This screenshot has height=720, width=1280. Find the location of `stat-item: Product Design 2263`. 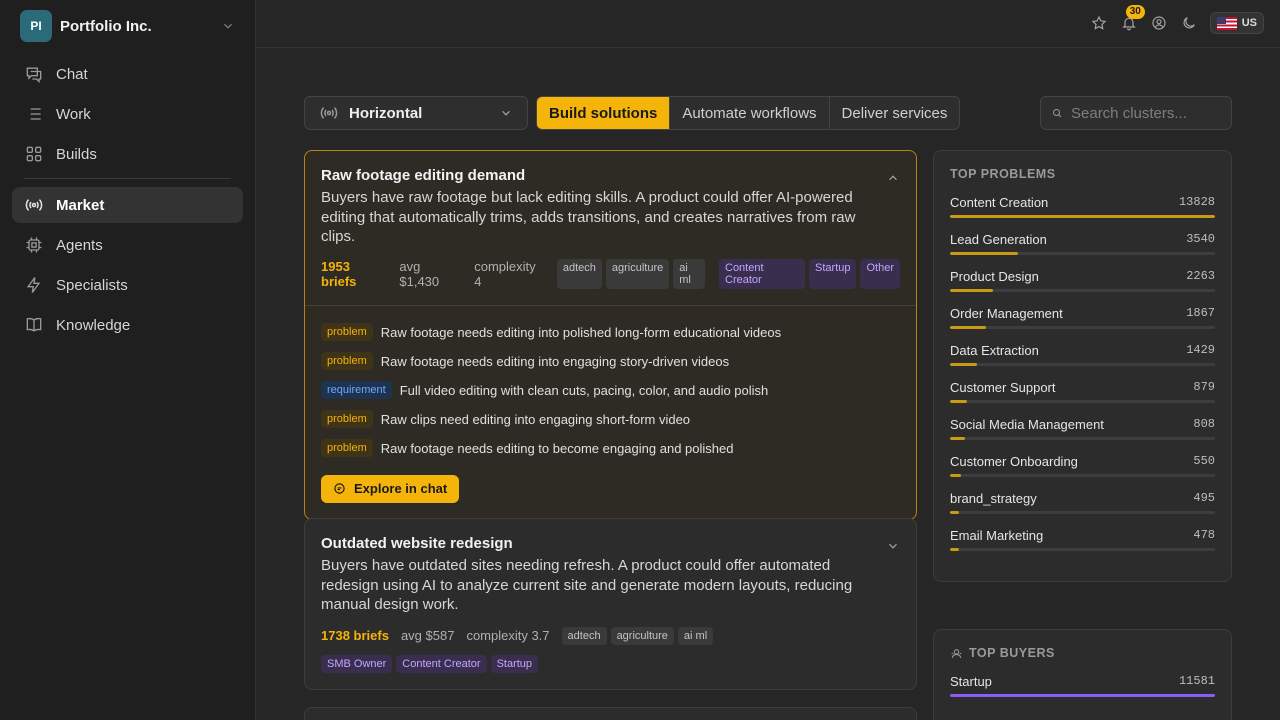

stat-item: Product Design 2263 is located at coordinates (1082, 280).